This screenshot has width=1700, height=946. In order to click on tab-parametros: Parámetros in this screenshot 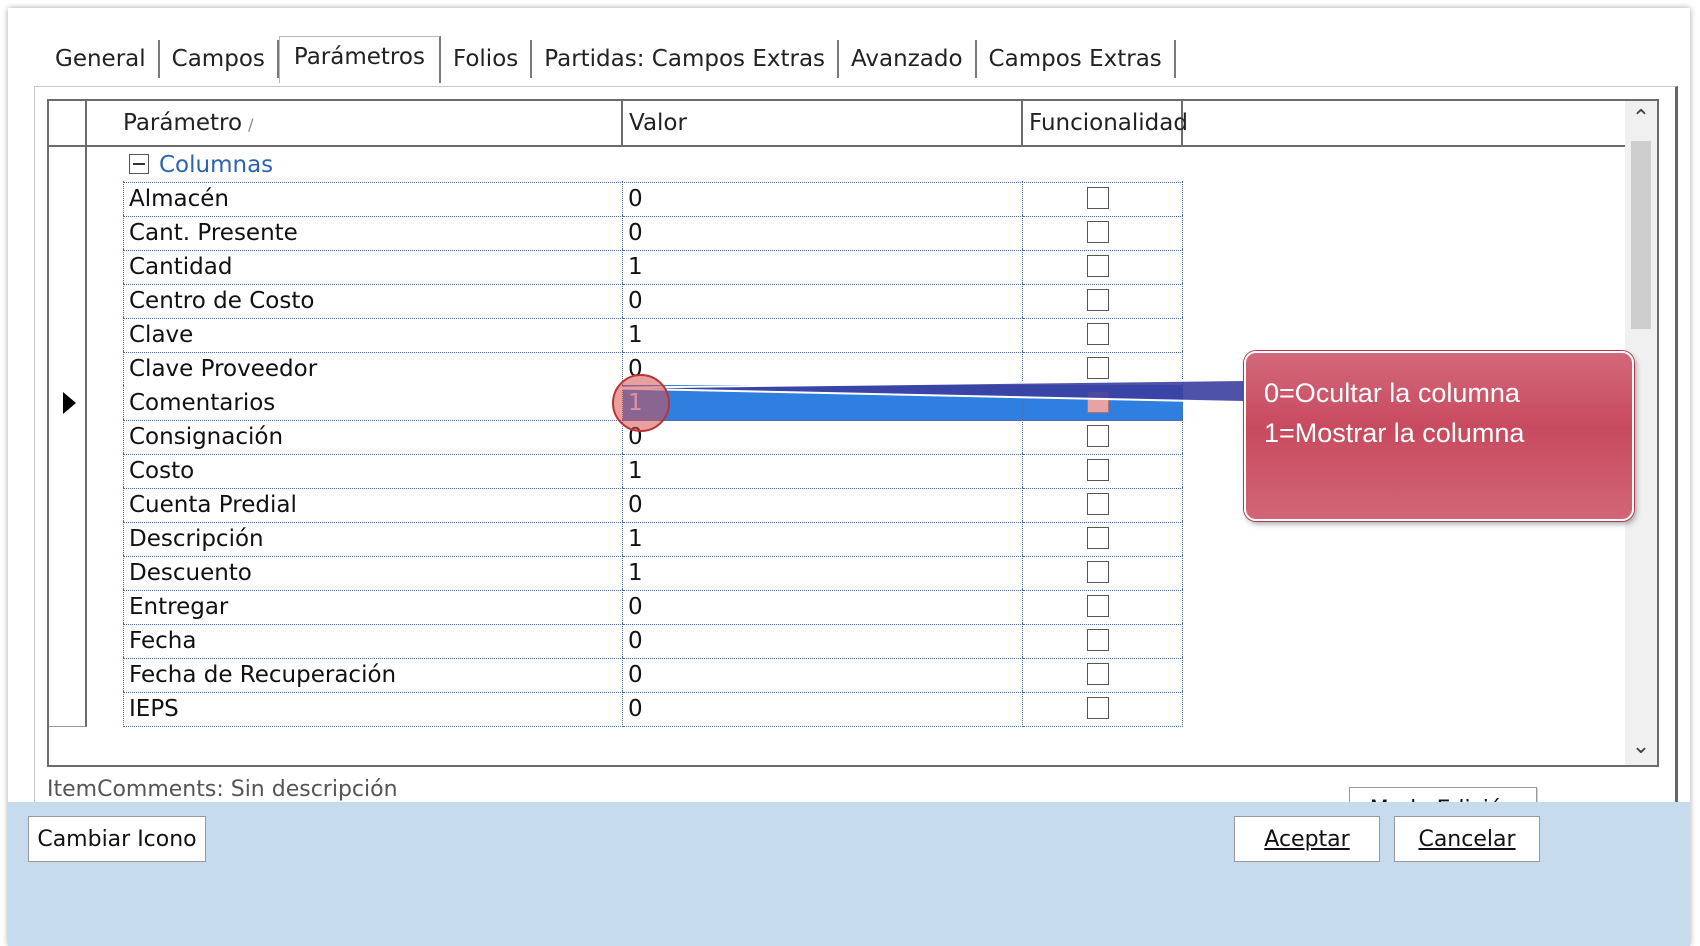, I will do `click(359, 59)`.